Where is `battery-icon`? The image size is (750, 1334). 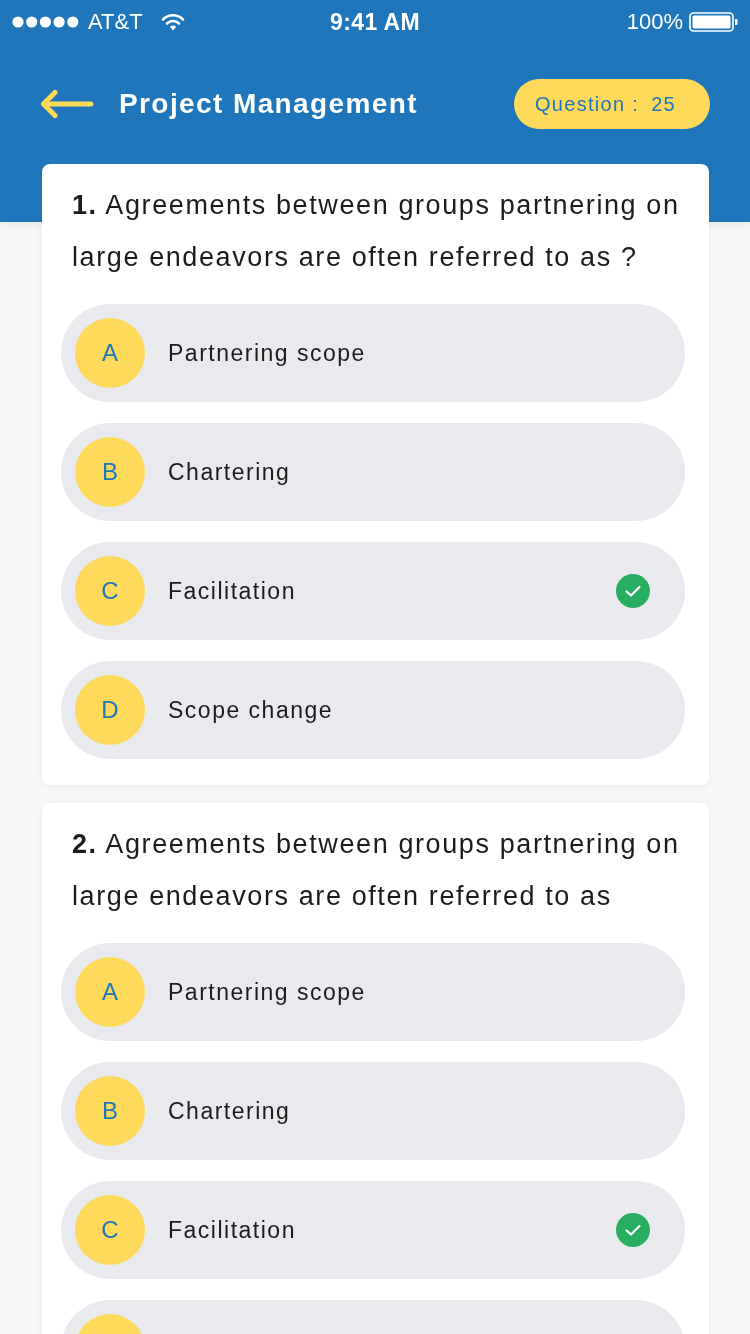 battery-icon is located at coordinates (713, 22).